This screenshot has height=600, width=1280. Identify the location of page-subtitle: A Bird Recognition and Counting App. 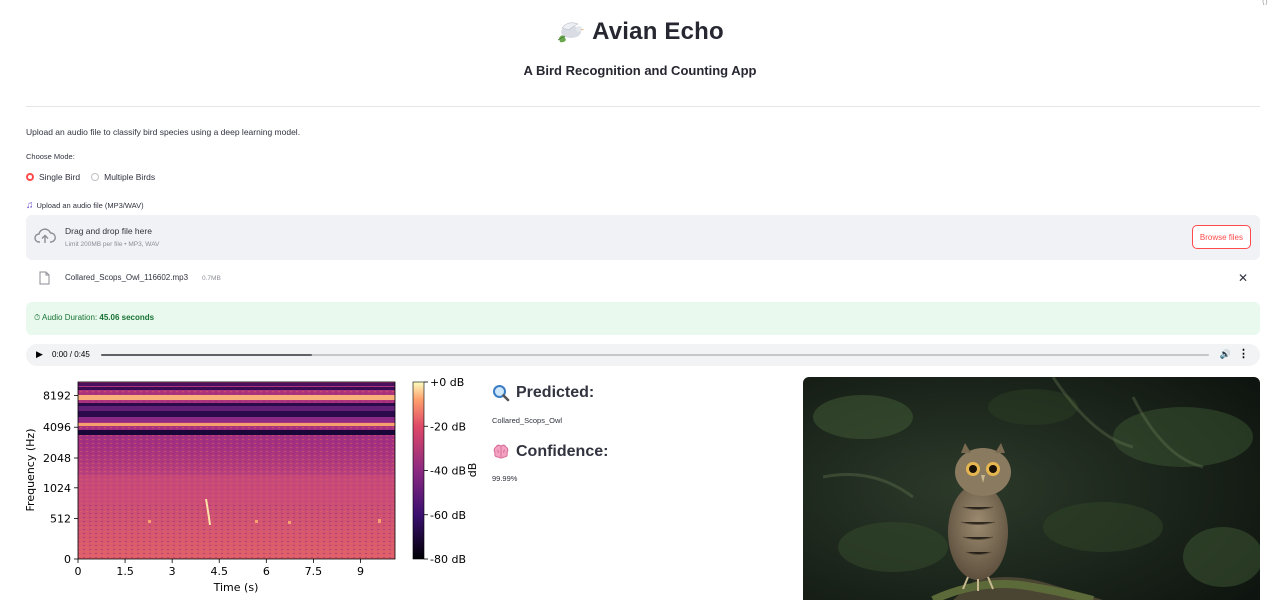
(640, 70).